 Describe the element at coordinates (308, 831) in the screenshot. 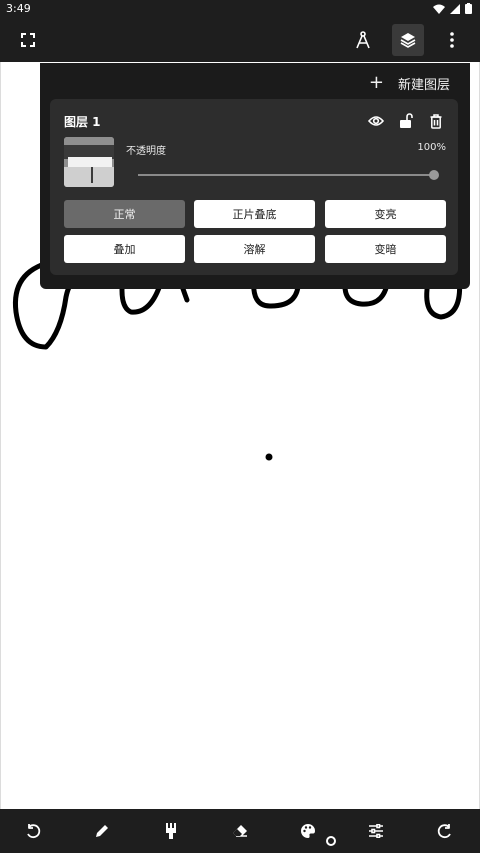

I see `palette-icon` at that location.